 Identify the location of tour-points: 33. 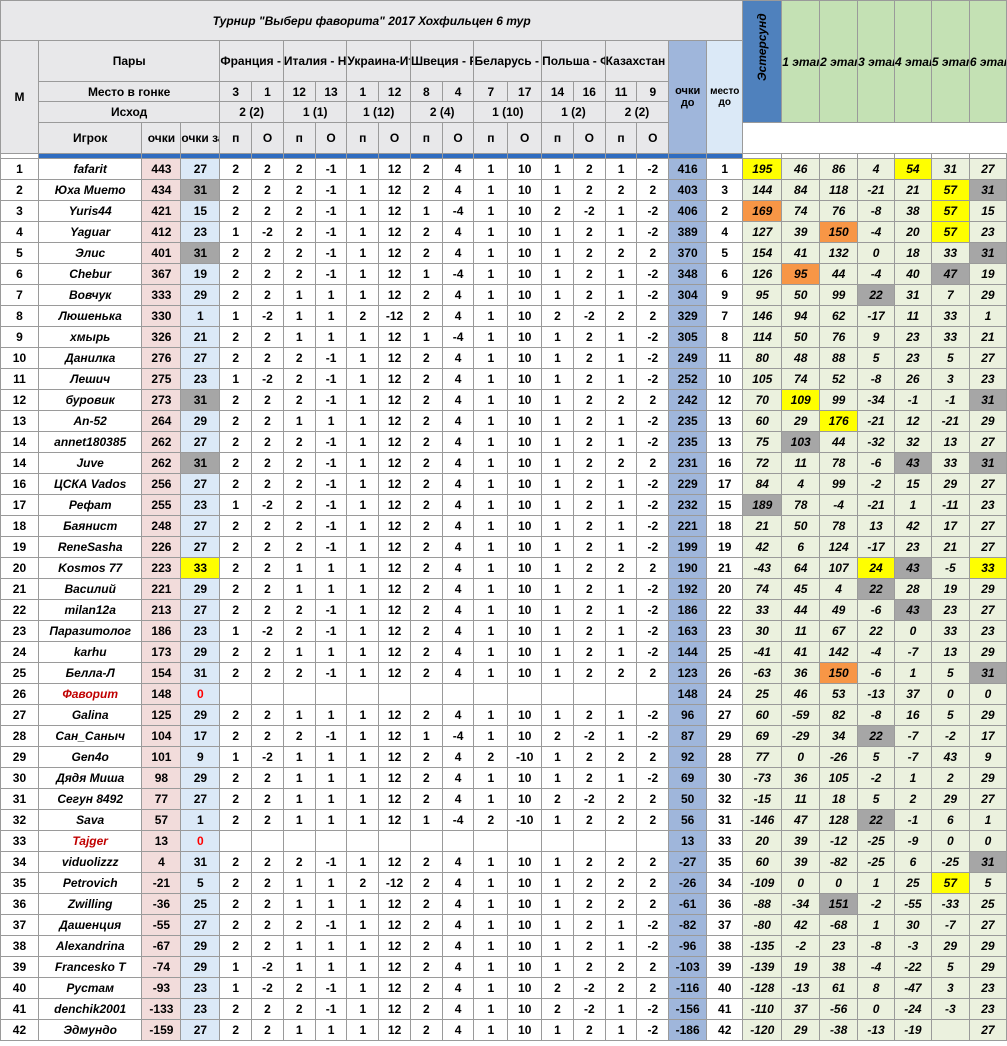
(200, 568).